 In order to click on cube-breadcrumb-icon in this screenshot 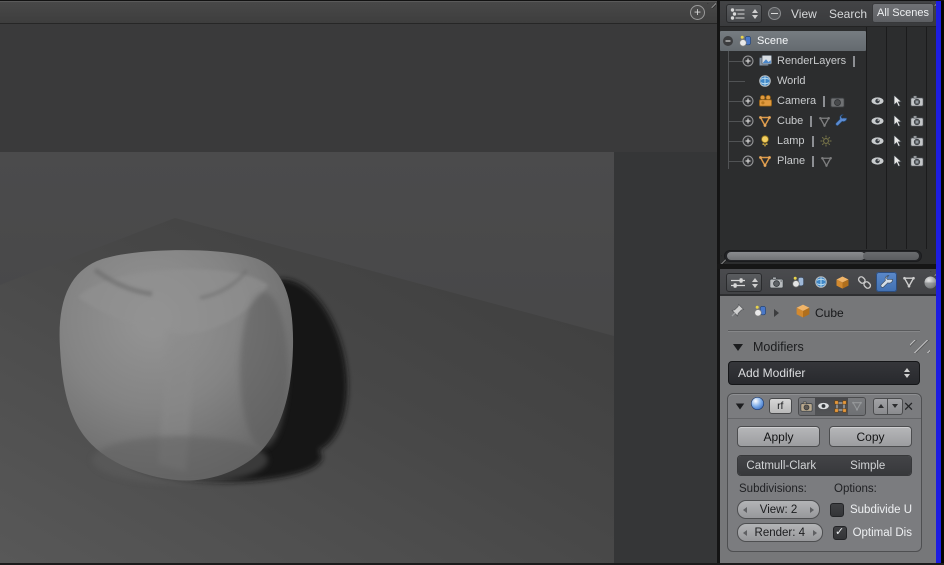, I will do `click(803, 313)`.